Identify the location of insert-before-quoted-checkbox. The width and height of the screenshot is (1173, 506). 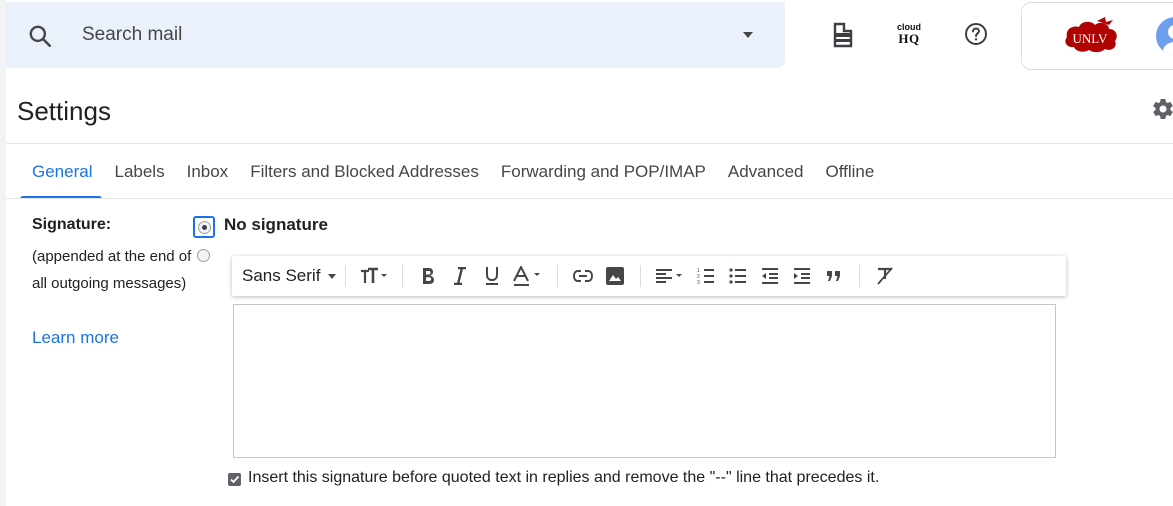
(234, 479).